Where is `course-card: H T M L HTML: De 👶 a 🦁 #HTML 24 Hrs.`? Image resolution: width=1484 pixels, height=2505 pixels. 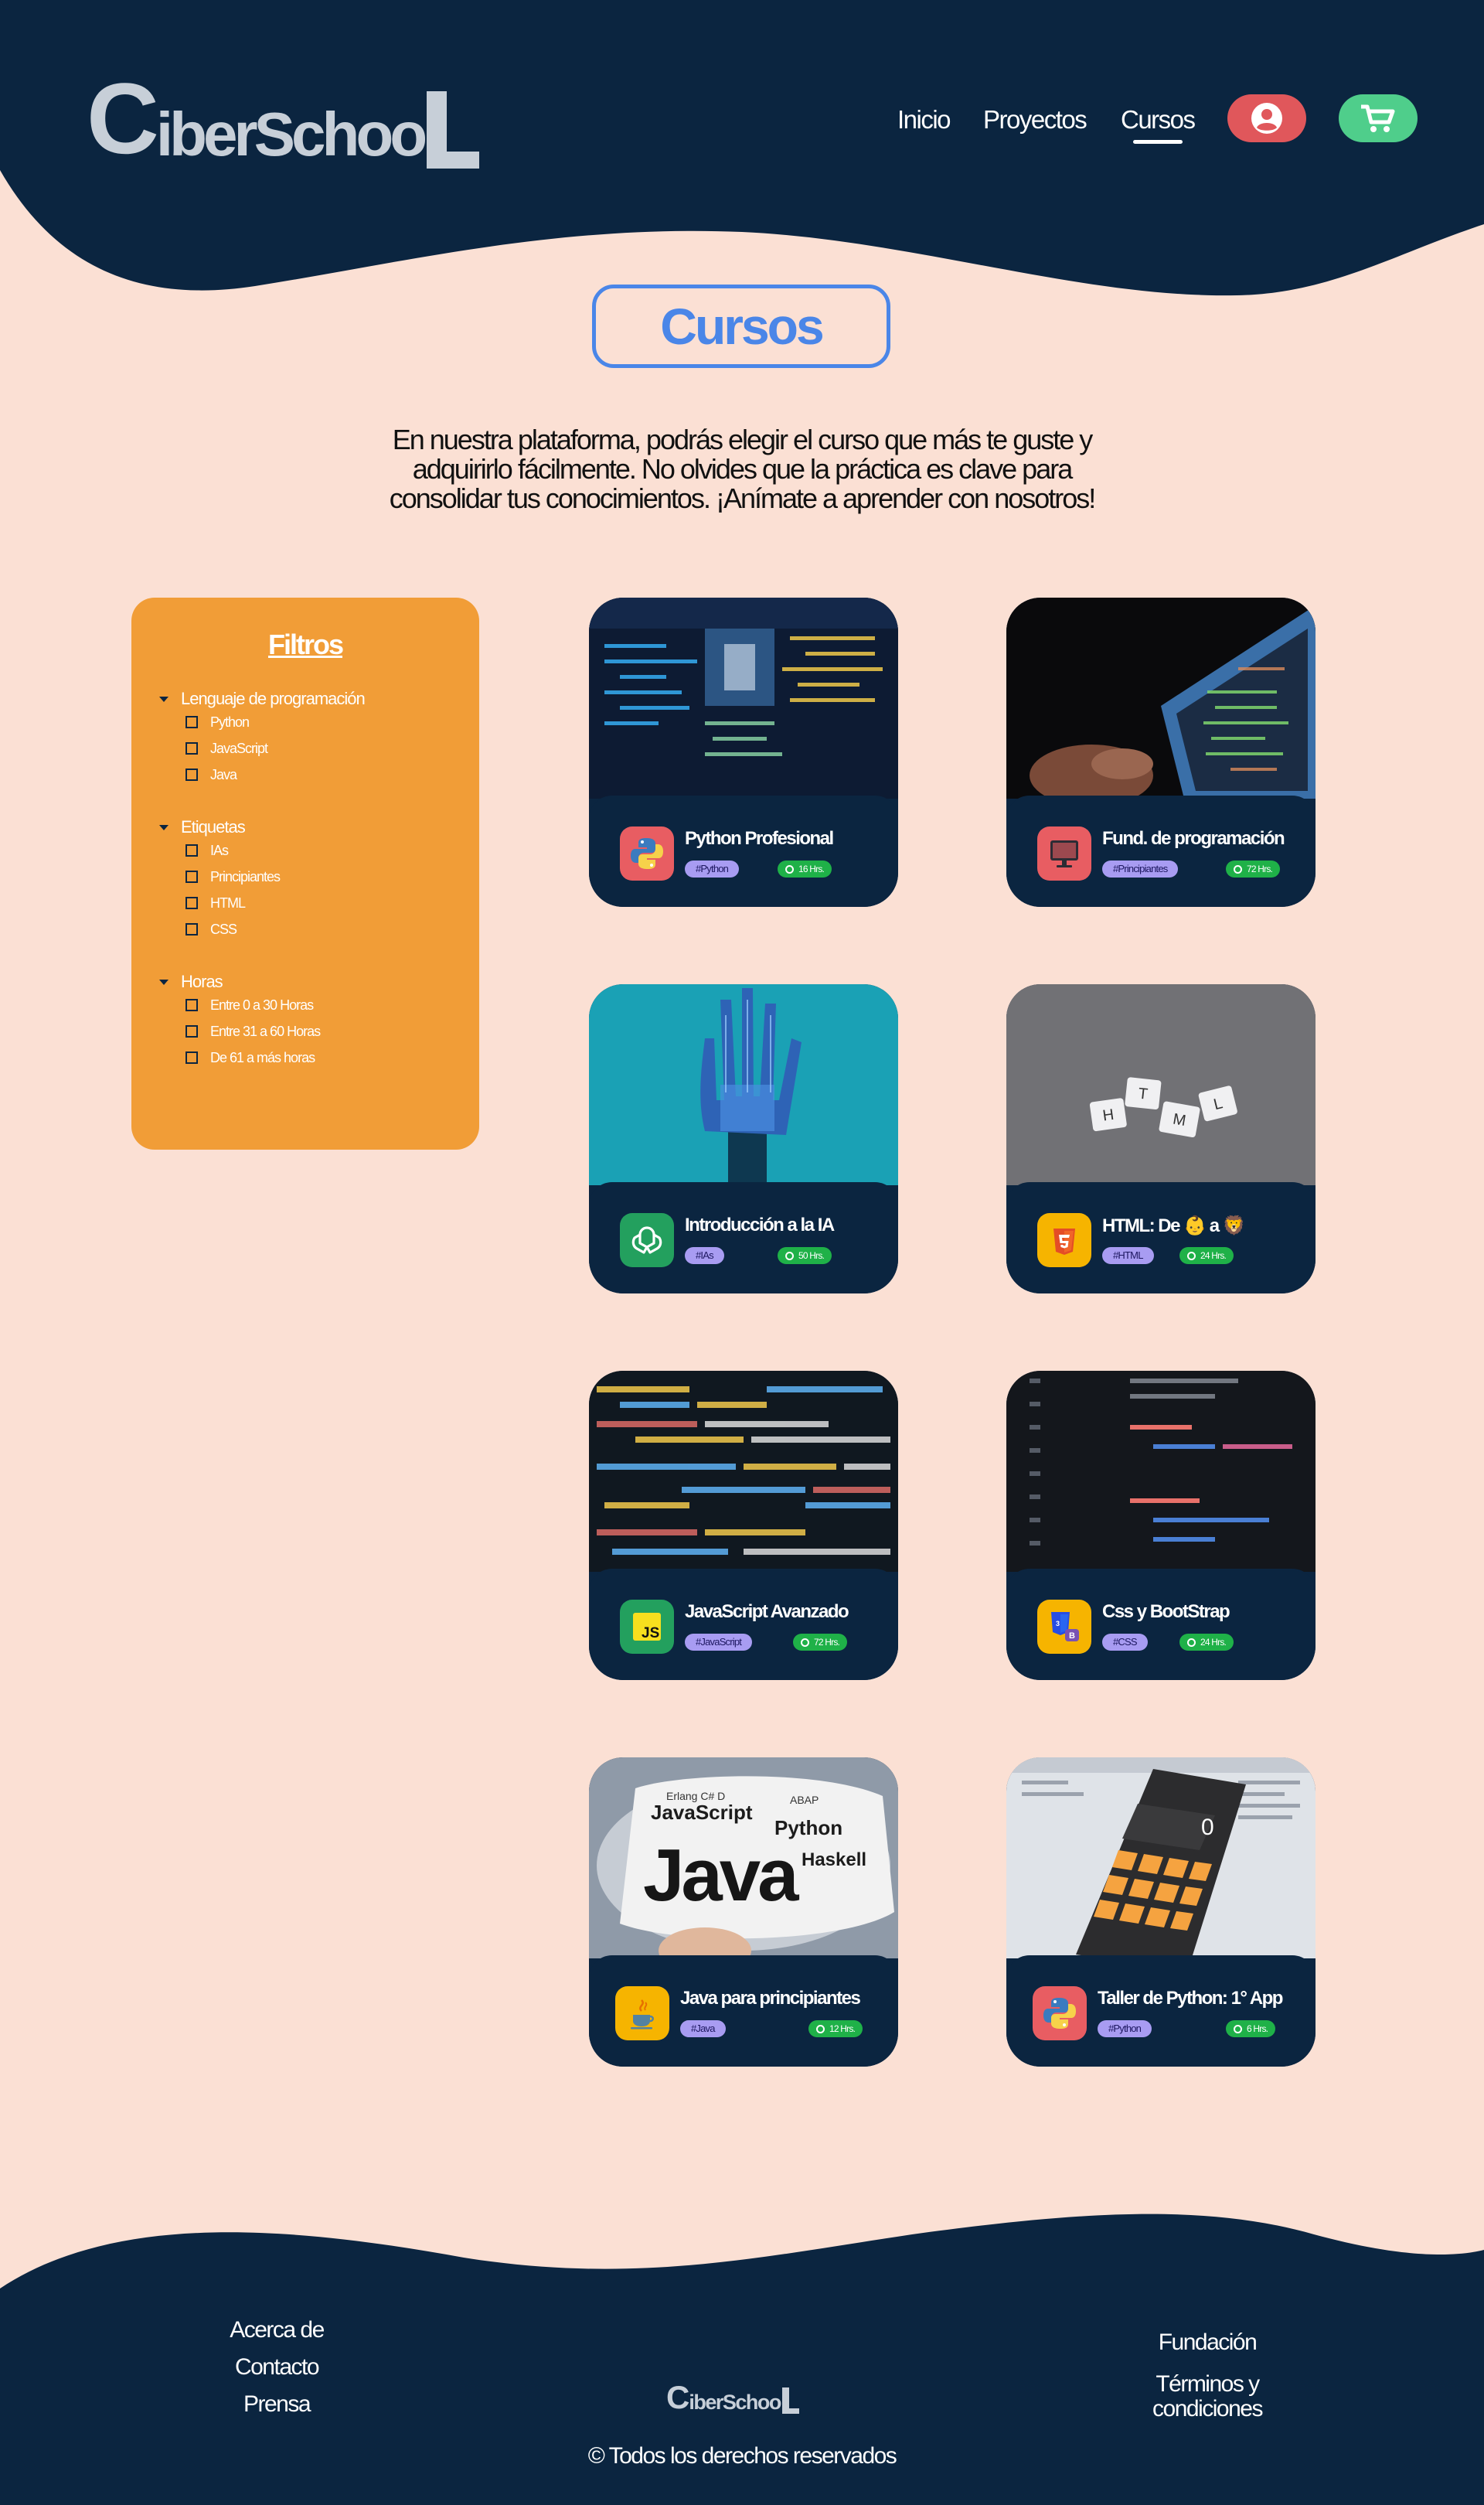 course-card: H T M L HTML: De 👶 a 🦁 #HTML 24 Hrs. is located at coordinates (1161, 1138).